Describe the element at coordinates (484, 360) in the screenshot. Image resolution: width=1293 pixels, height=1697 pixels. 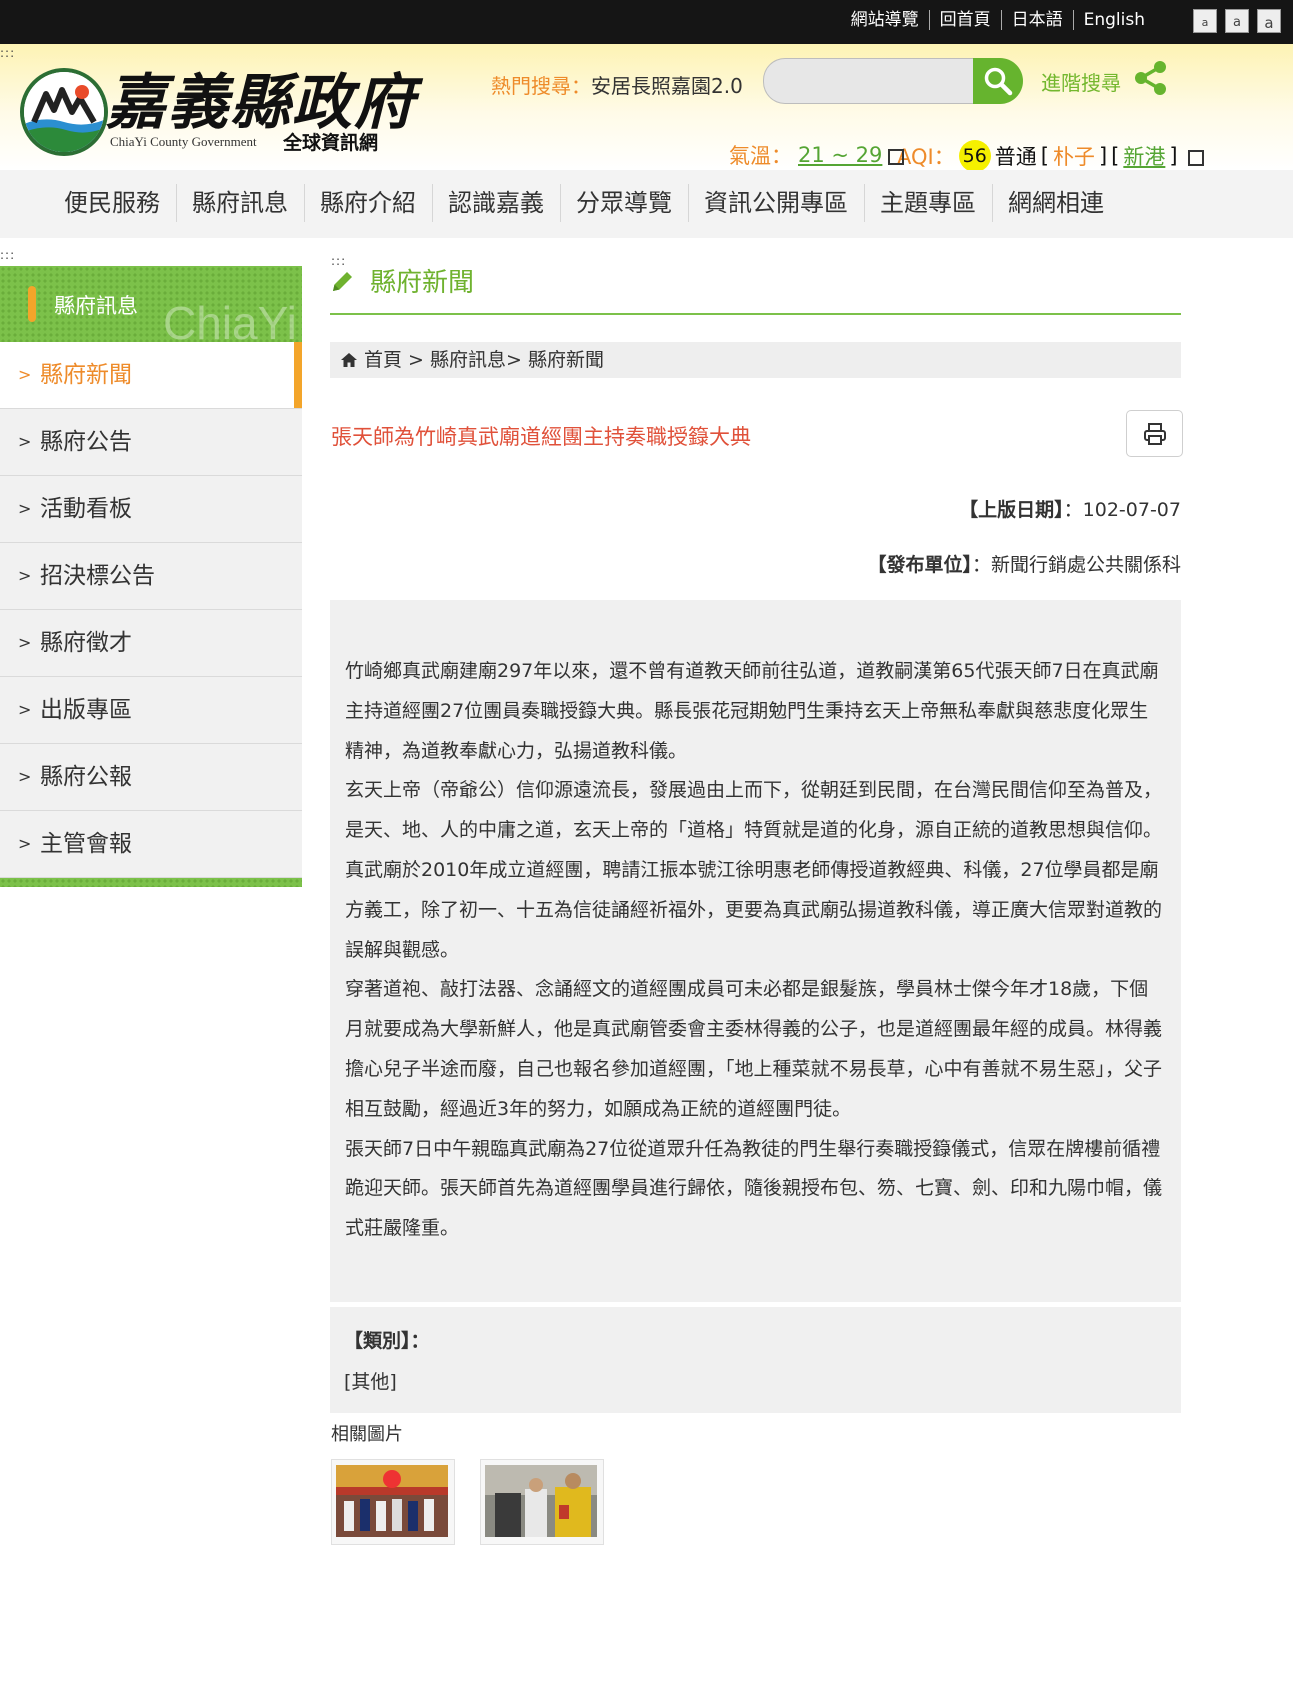
I see `breadcrumb-path: 首頁 > 縣府訊息> 縣府新聞` at that location.